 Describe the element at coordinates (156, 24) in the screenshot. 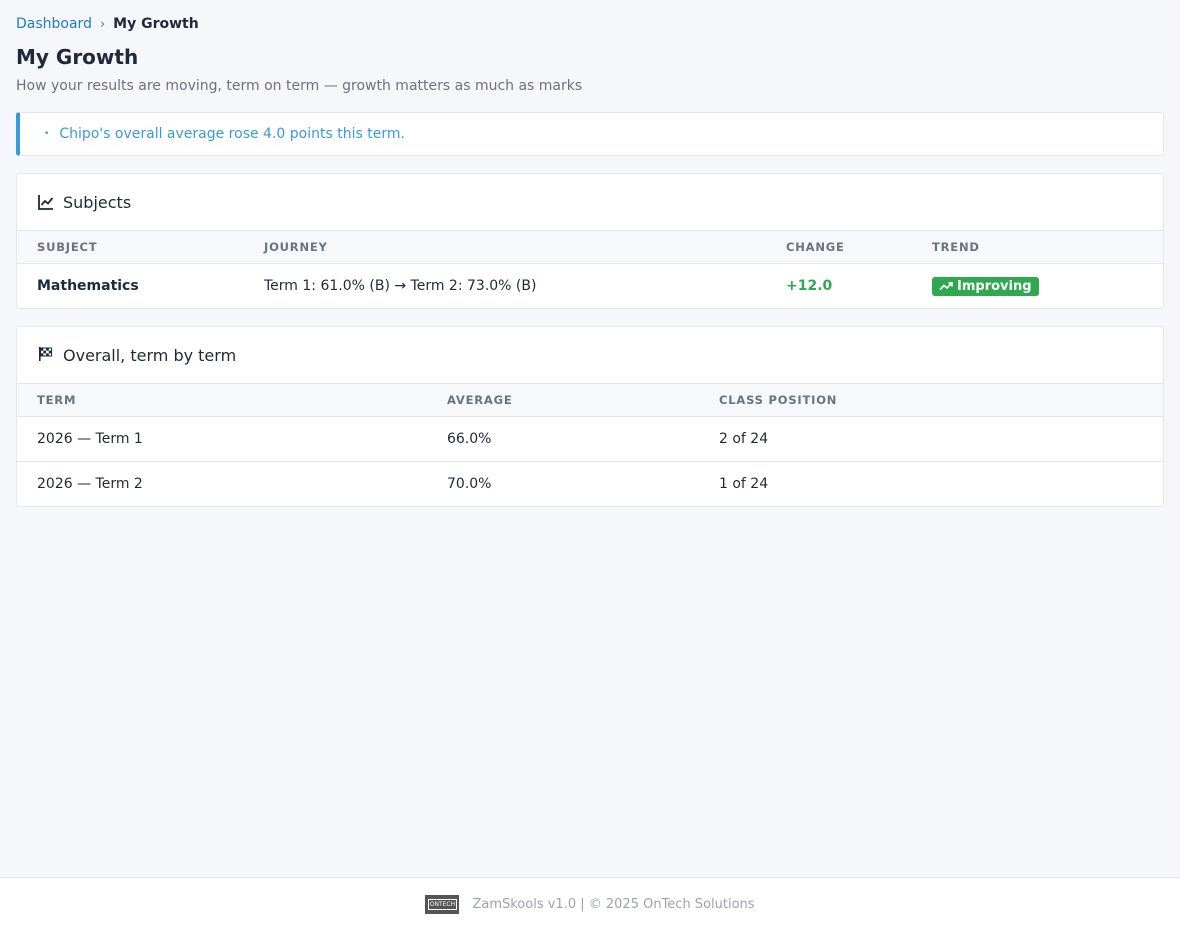

I see `breadcrumb-current: My Growth` at that location.